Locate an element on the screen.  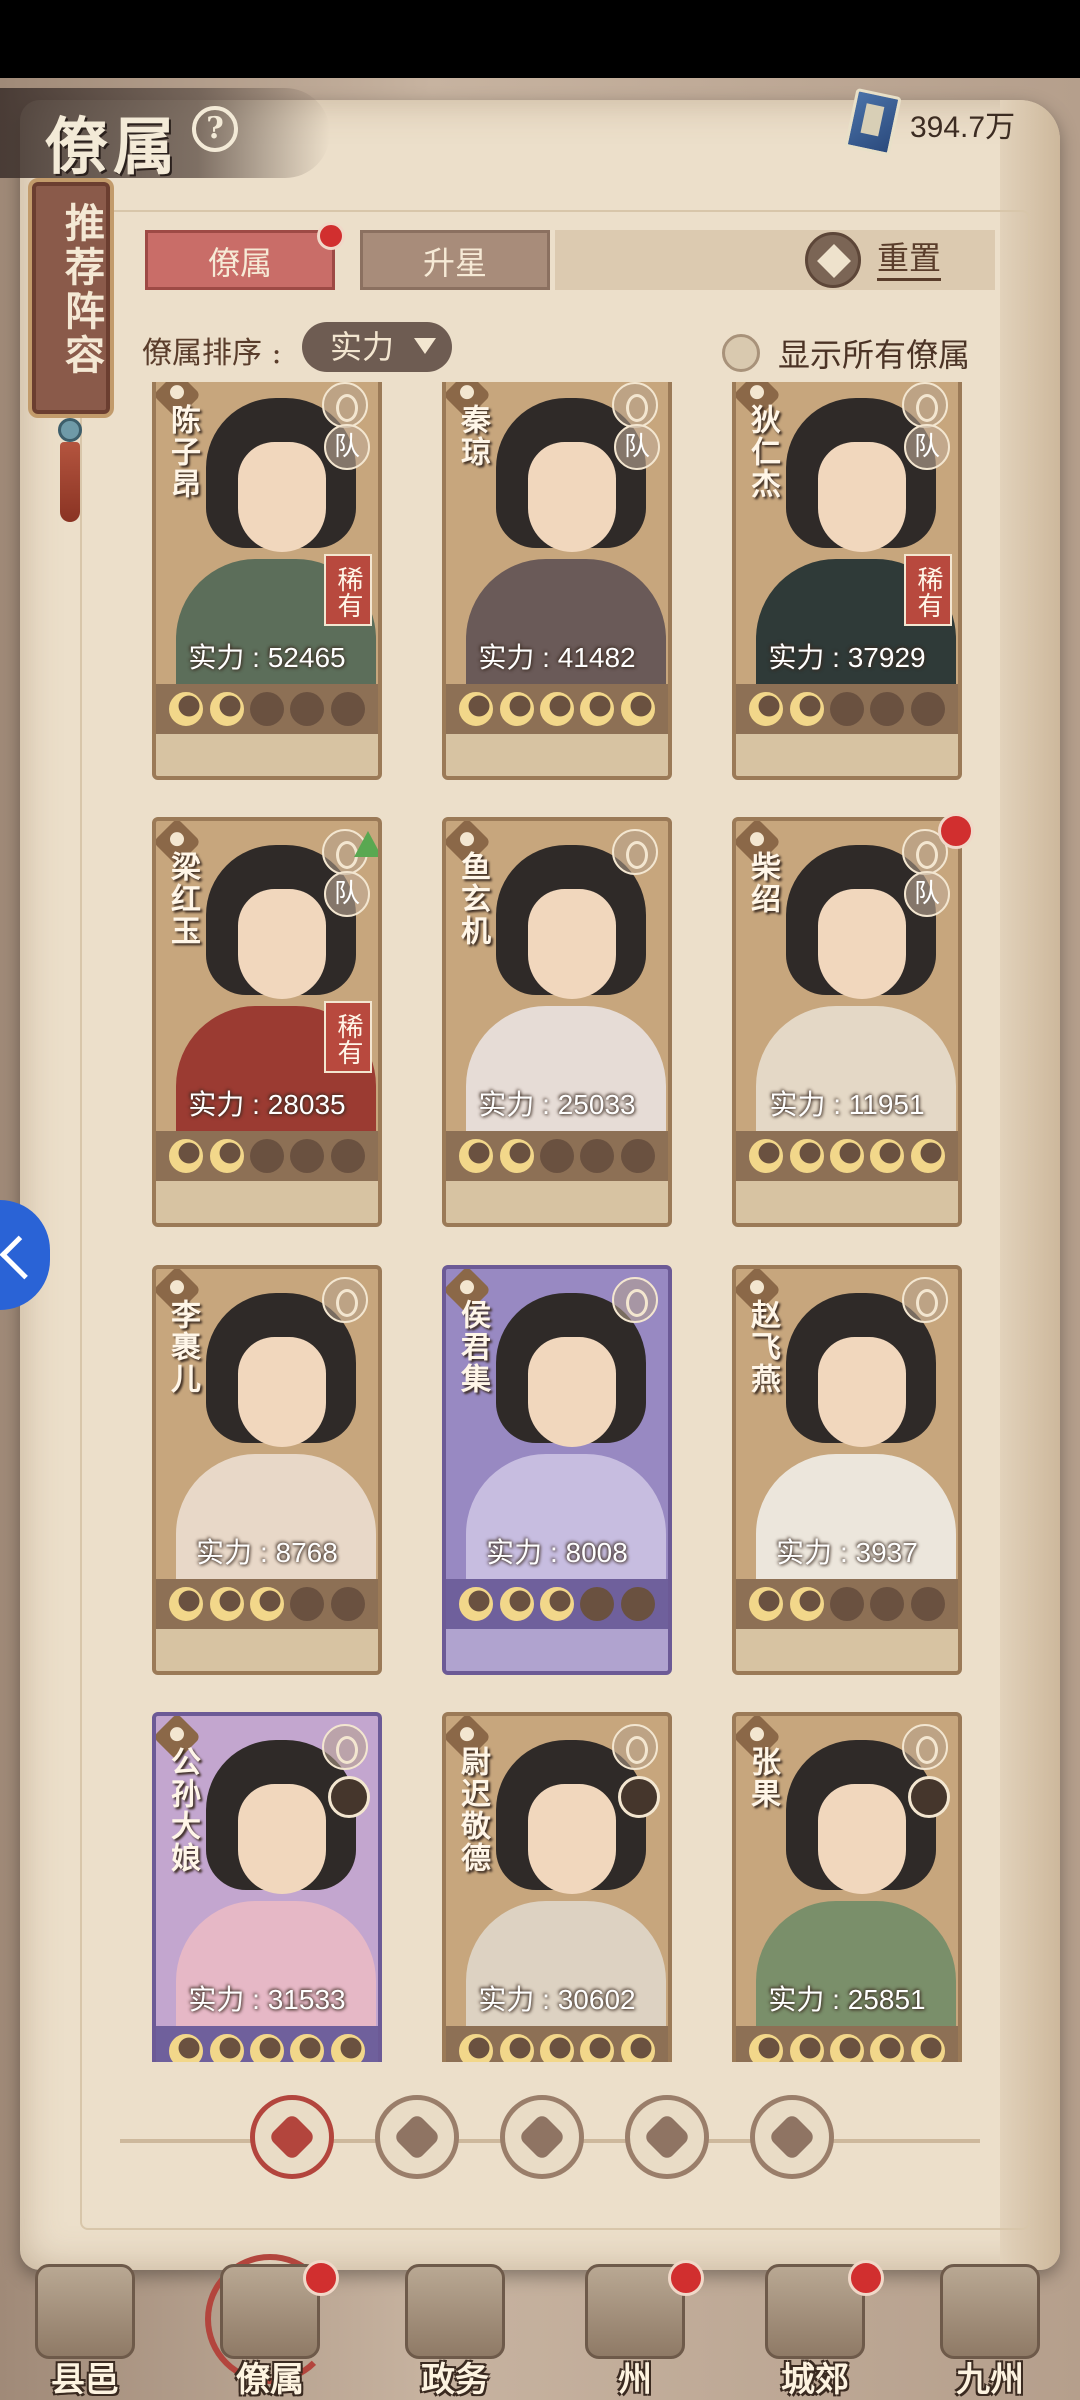
retainer-card: 赵飞燕实力 : 3937 is located at coordinates (847, 1470).